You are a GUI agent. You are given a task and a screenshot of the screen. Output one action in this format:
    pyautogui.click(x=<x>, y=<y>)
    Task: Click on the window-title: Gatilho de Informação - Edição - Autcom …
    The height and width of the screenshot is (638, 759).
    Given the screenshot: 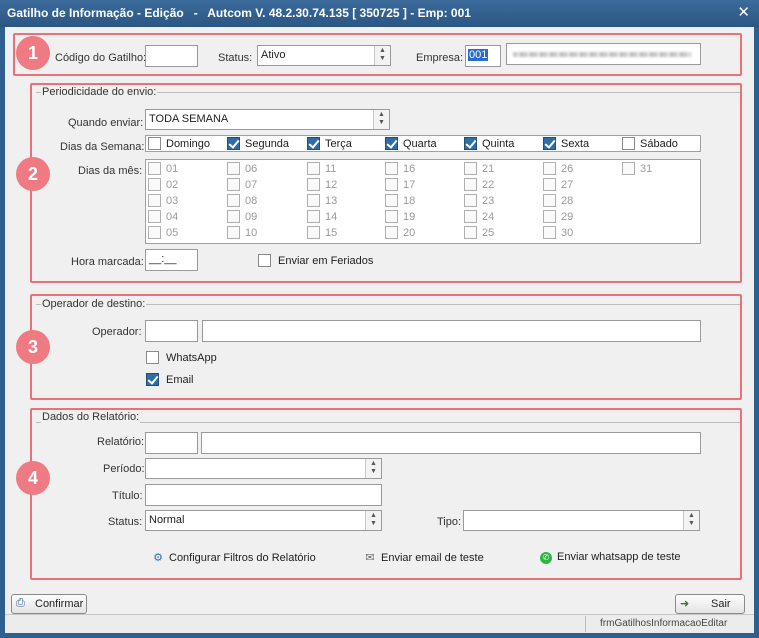 What is the action you would take?
    pyautogui.click(x=239, y=13)
    